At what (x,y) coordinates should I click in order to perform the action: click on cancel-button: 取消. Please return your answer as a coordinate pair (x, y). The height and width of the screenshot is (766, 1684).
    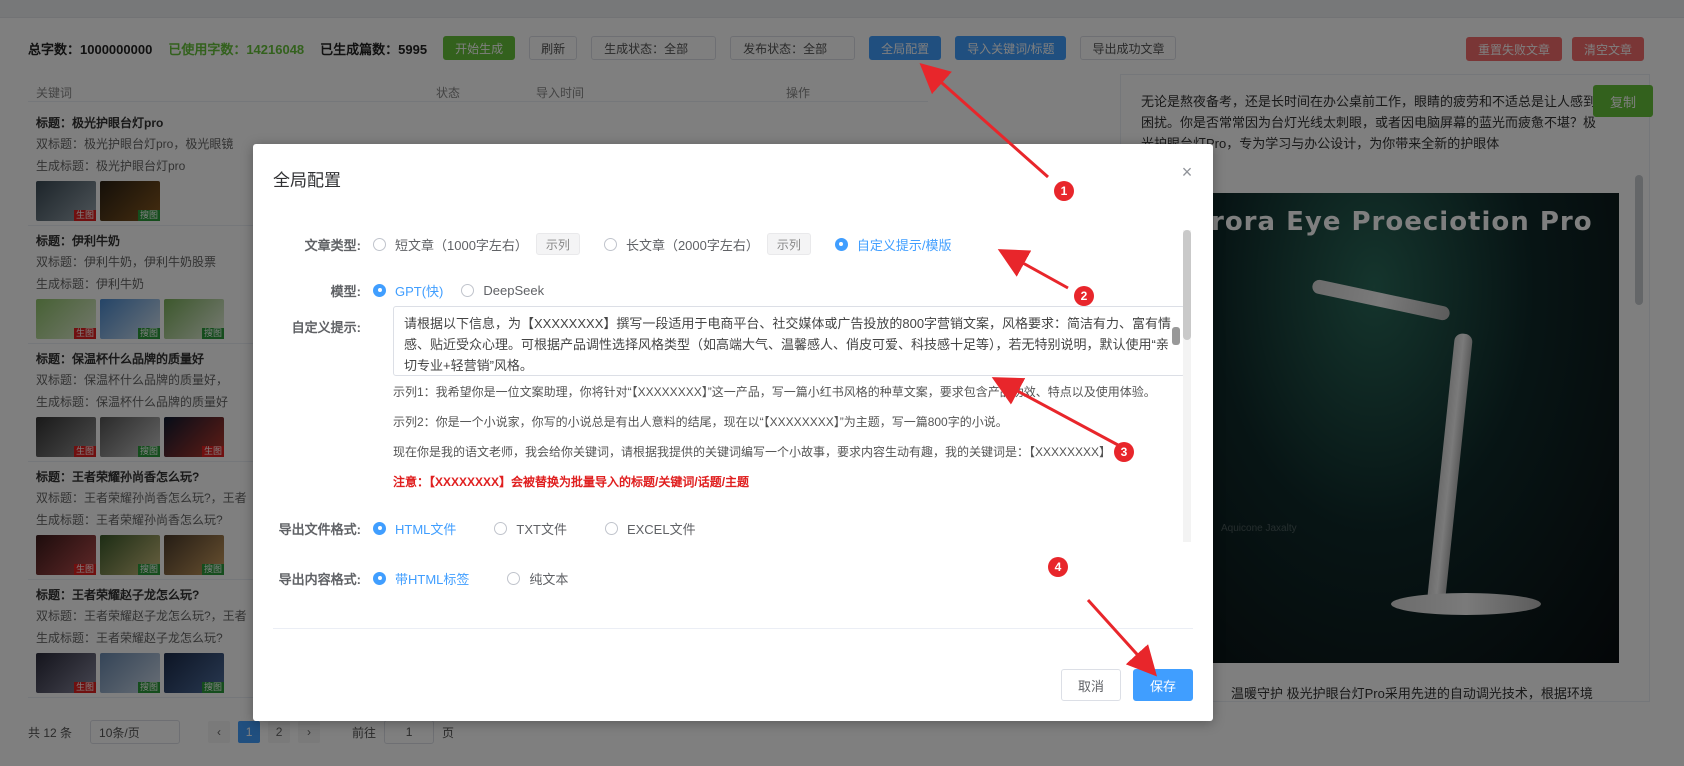
    Looking at the image, I should click on (1091, 685).